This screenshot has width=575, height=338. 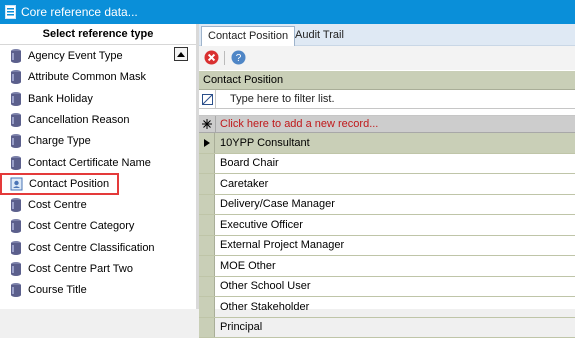 What do you see at coordinates (95, 290) in the screenshot?
I see `reference-type-item: Course Title` at bounding box center [95, 290].